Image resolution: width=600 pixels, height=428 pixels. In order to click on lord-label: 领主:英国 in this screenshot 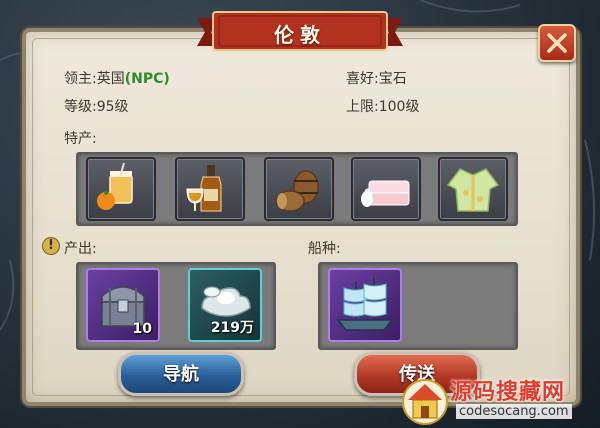, I will do `click(94, 79)`.